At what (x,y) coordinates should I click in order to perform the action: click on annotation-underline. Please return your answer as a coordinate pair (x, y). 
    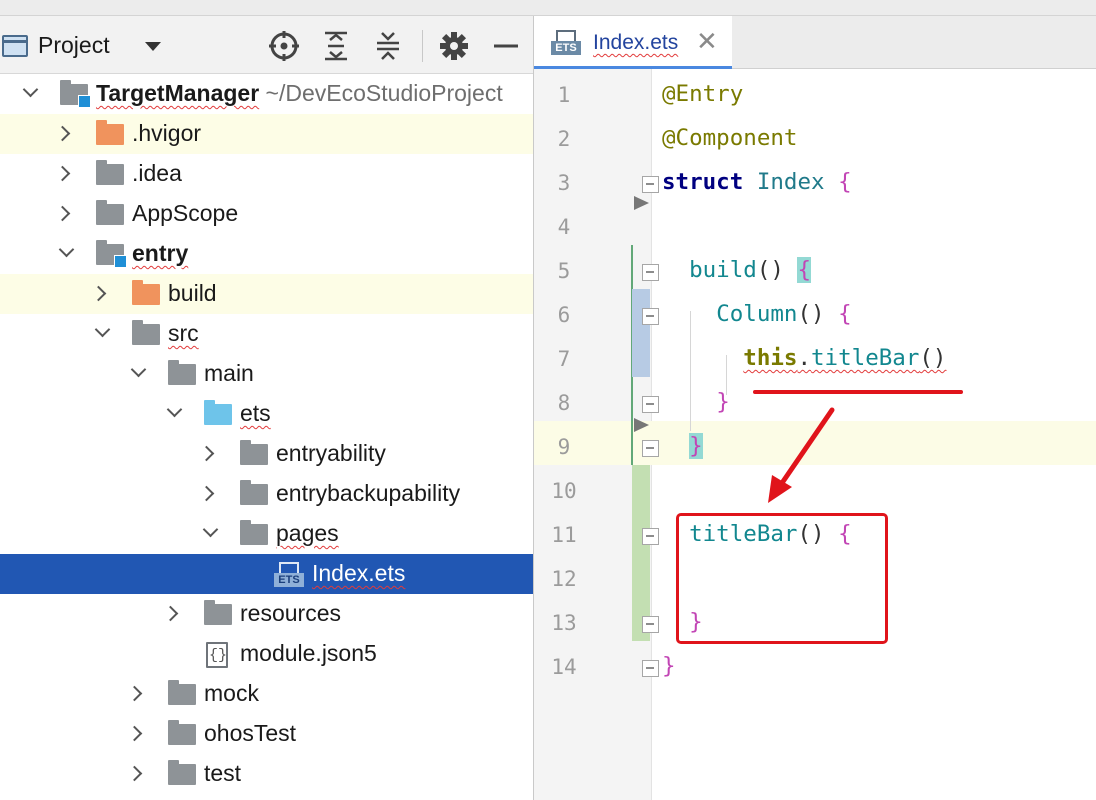
    Looking at the image, I should click on (858, 392).